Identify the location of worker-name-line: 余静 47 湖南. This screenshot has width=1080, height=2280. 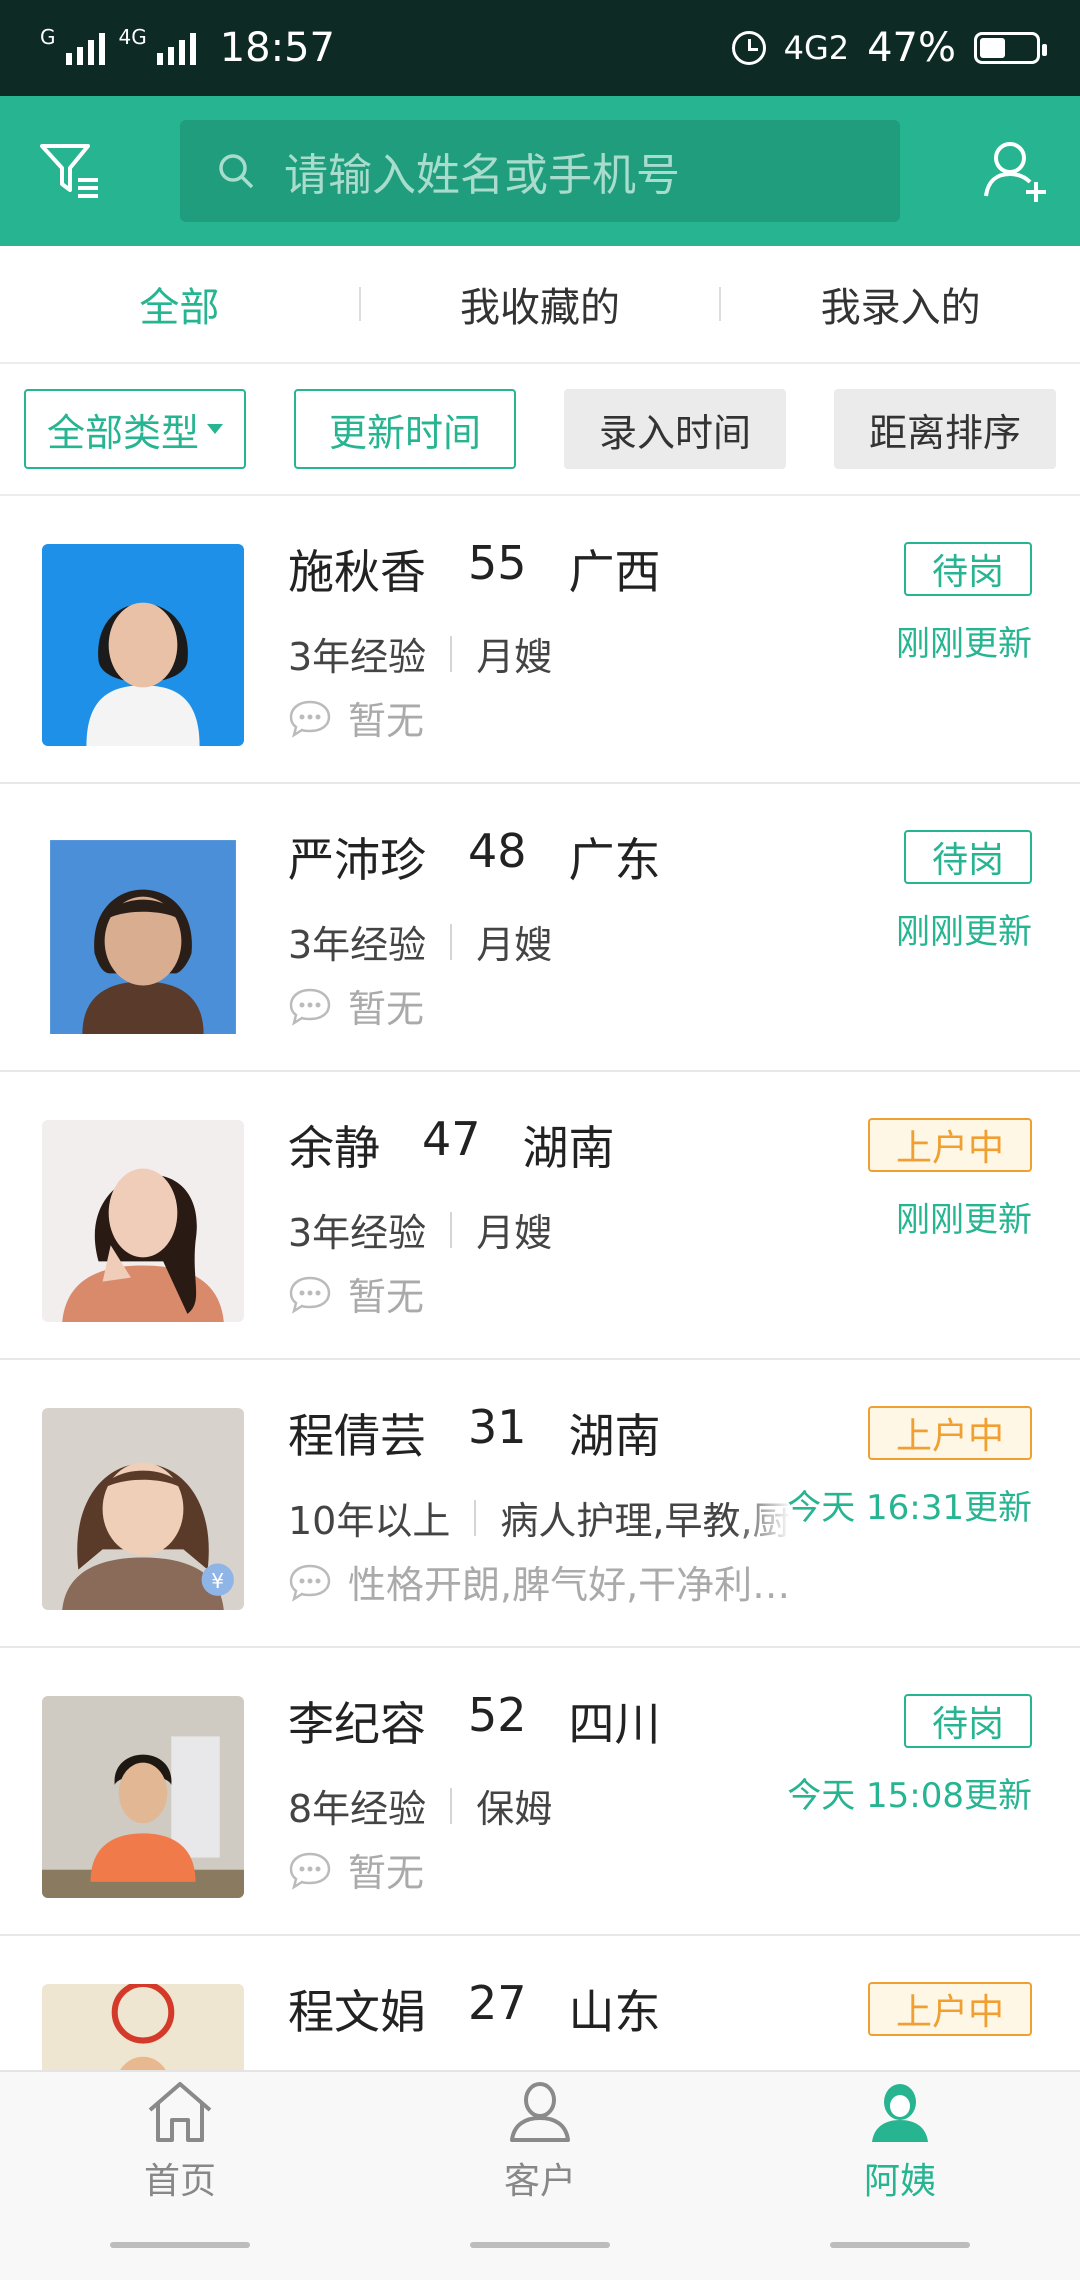
(451, 1145).